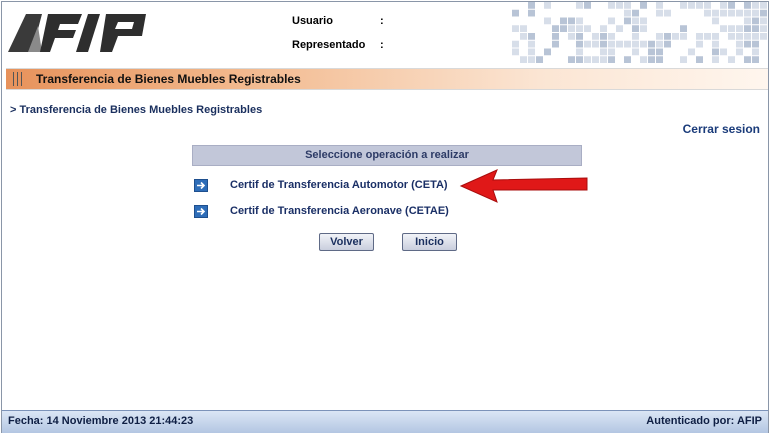 The image size is (772, 436). What do you see at coordinates (523, 186) in the screenshot?
I see `red-pointer-arrow-icon` at bounding box center [523, 186].